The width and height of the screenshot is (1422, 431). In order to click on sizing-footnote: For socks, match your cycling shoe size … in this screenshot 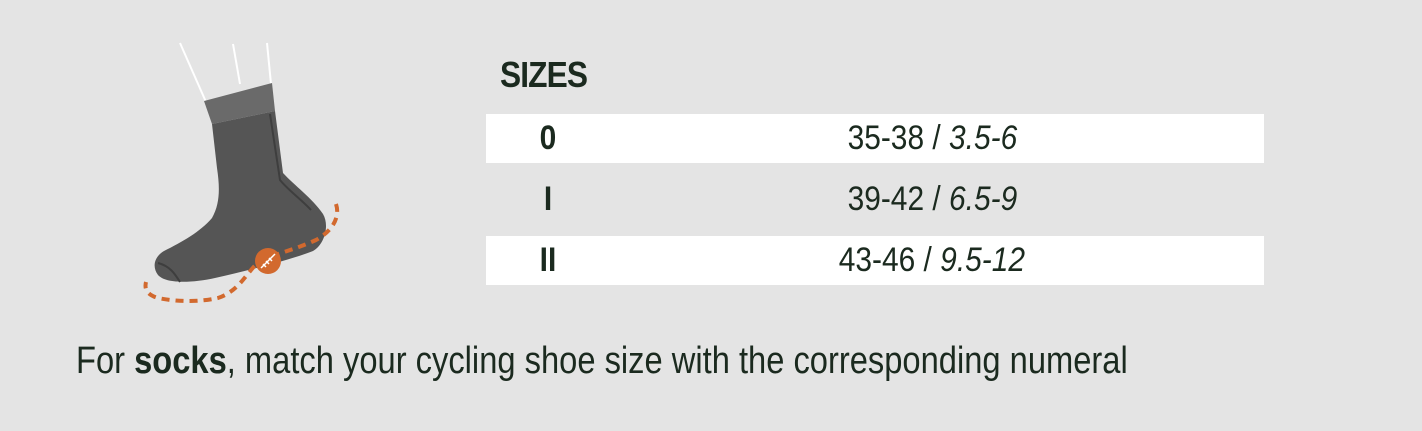, I will do `click(602, 361)`.